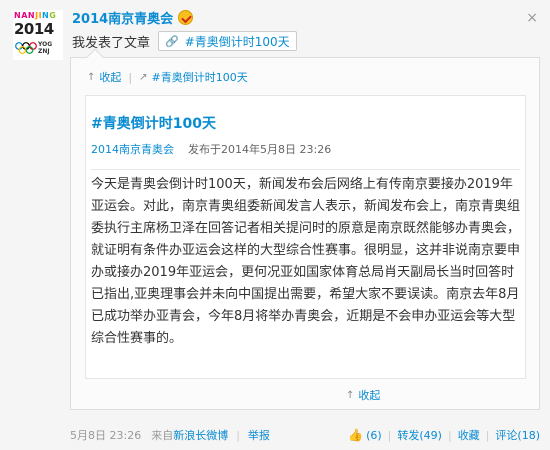 This screenshot has width=550, height=450. Describe the element at coordinates (419, 435) in the screenshot. I see `repost-button: 转发(49)` at that location.